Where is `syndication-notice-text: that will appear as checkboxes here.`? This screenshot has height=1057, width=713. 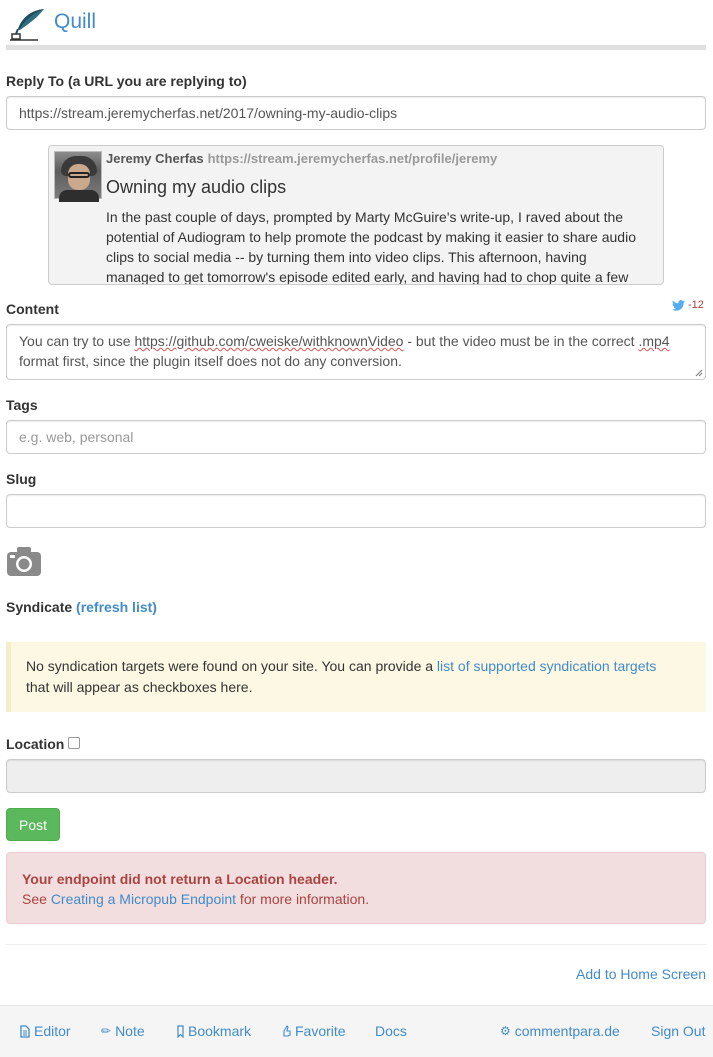 syndication-notice-text: that will appear as checkboxes here. is located at coordinates (139, 687).